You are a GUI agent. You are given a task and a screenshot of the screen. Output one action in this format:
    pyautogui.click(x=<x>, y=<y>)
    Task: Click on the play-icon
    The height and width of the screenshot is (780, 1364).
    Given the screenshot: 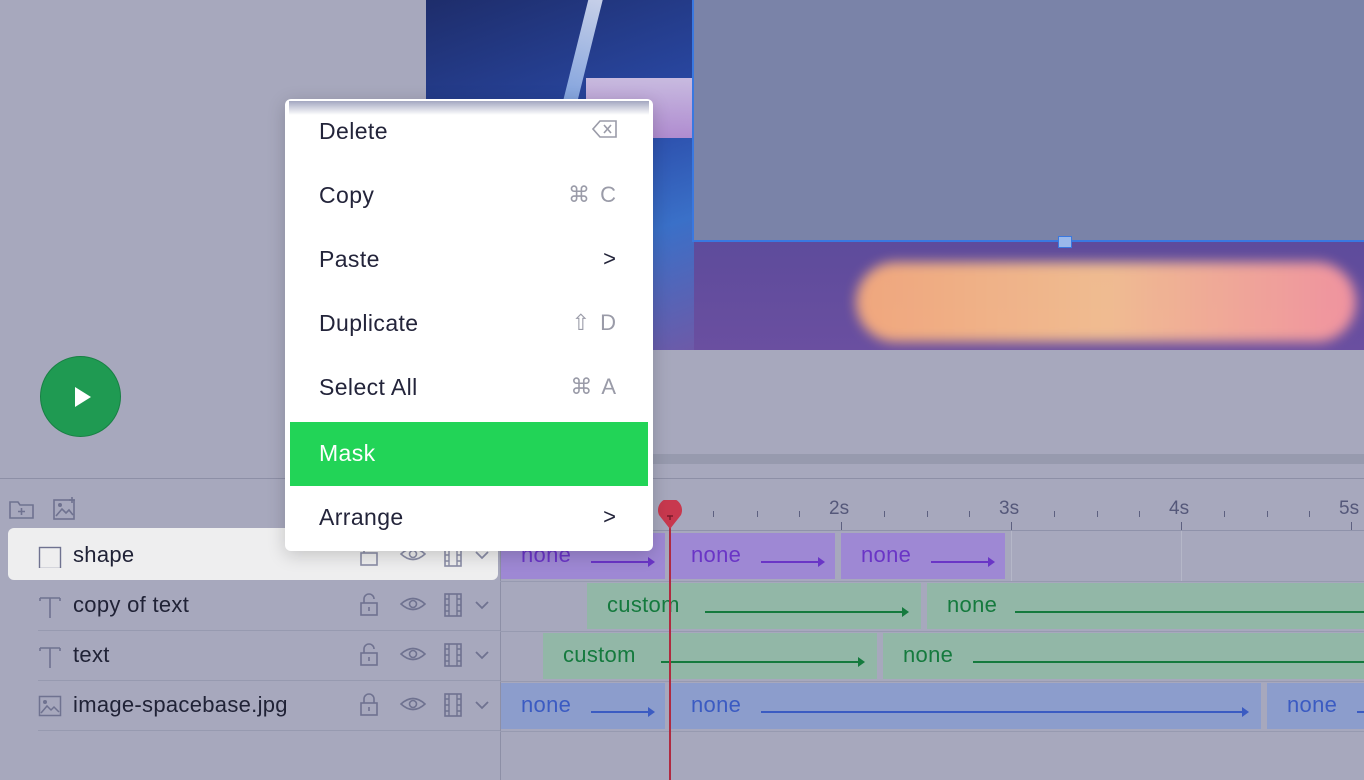 What is the action you would take?
    pyautogui.click(x=82, y=396)
    